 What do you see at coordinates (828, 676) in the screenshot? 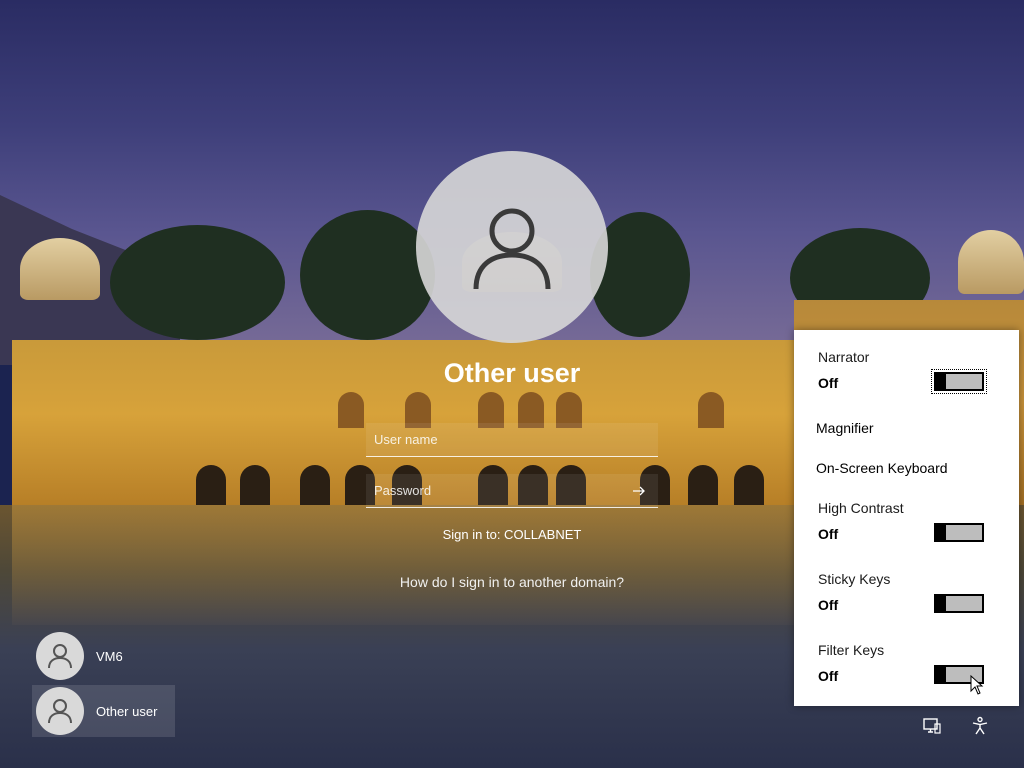
I see `filter-keys-state: Off` at bounding box center [828, 676].